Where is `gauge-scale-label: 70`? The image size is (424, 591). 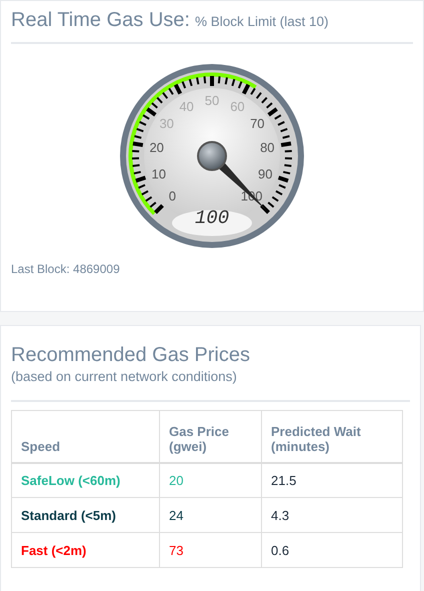
gauge-scale-label: 70 is located at coordinates (257, 124).